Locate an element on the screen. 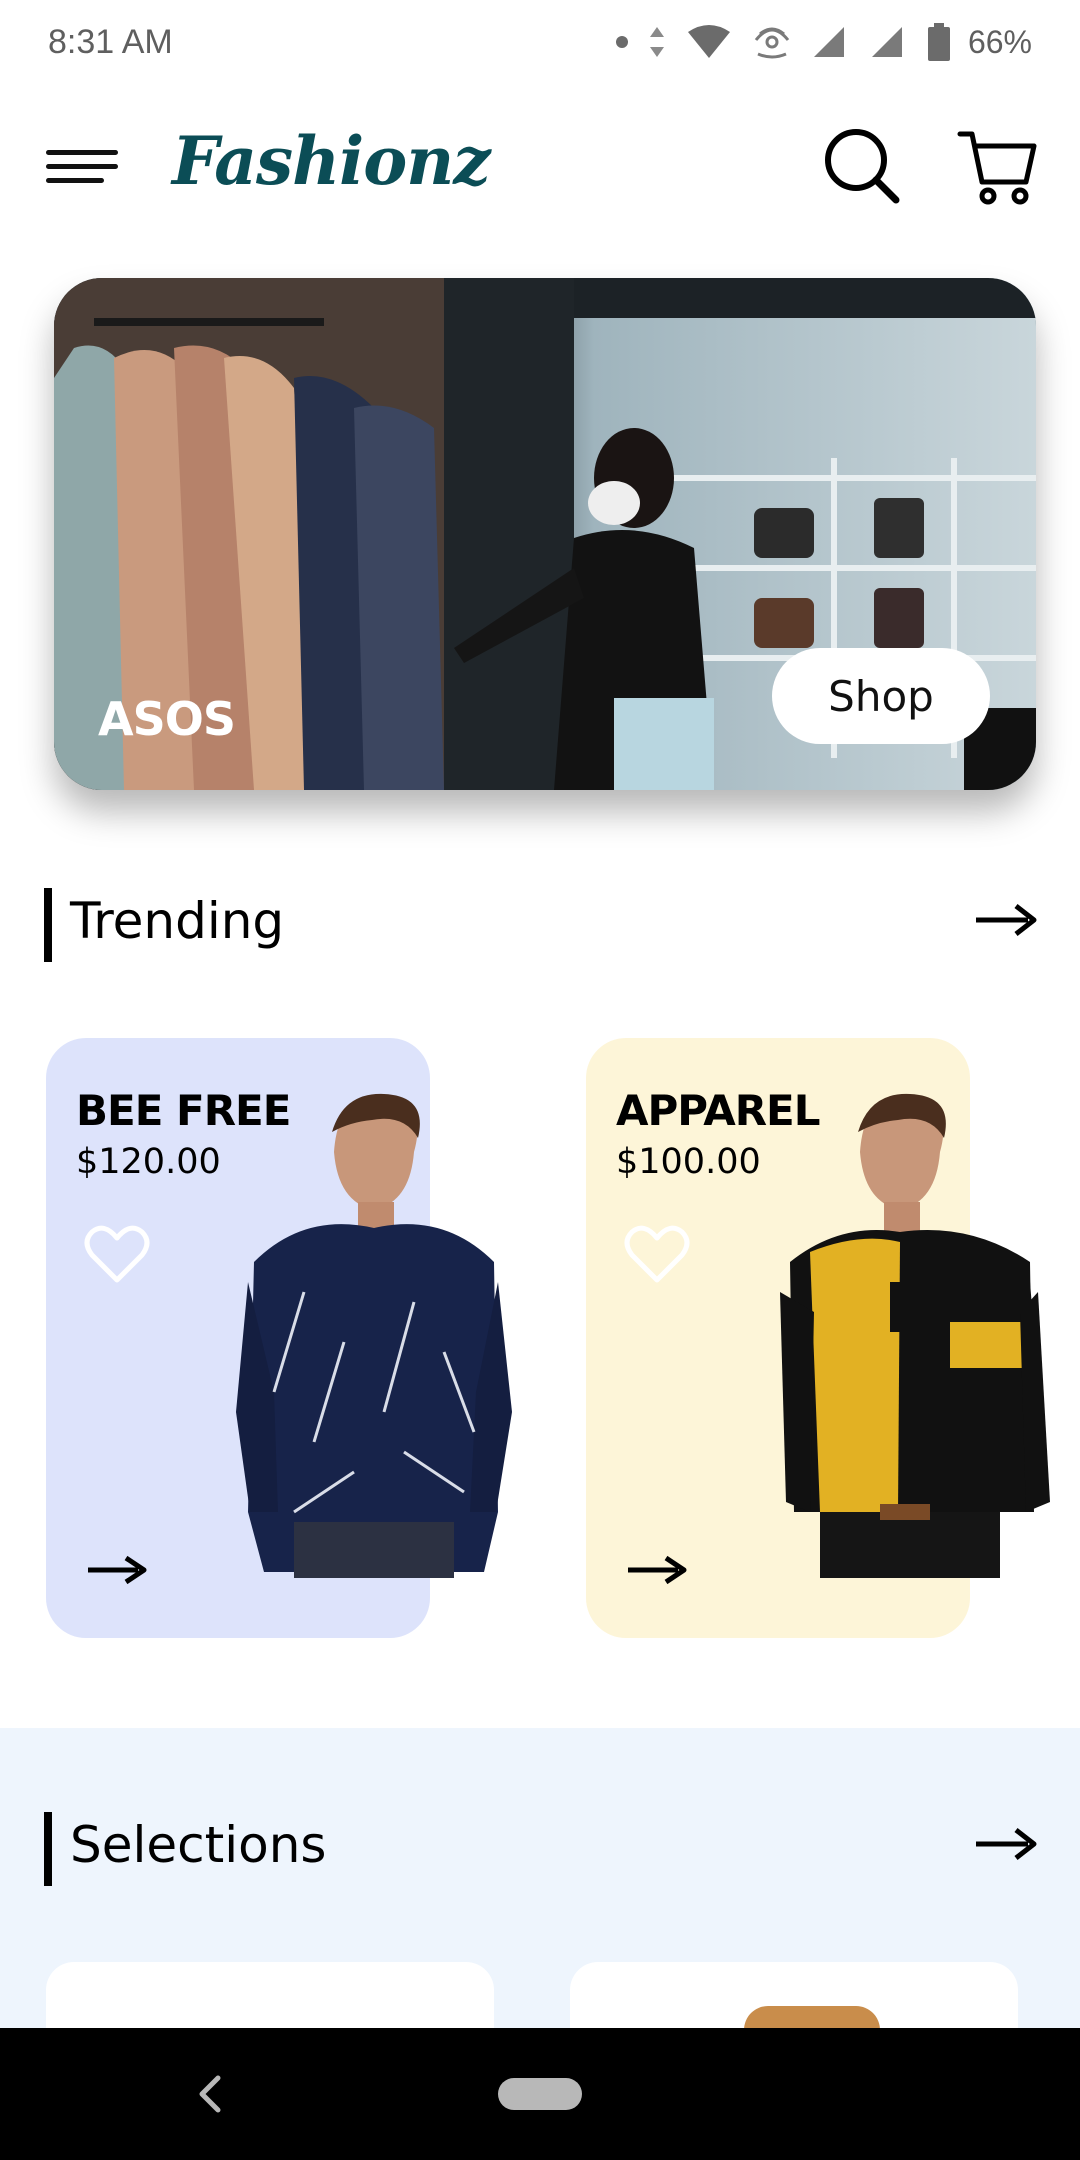 Image resolution: width=1080 pixels, height=2160 pixels. selections-title: Selections is located at coordinates (198, 1845).